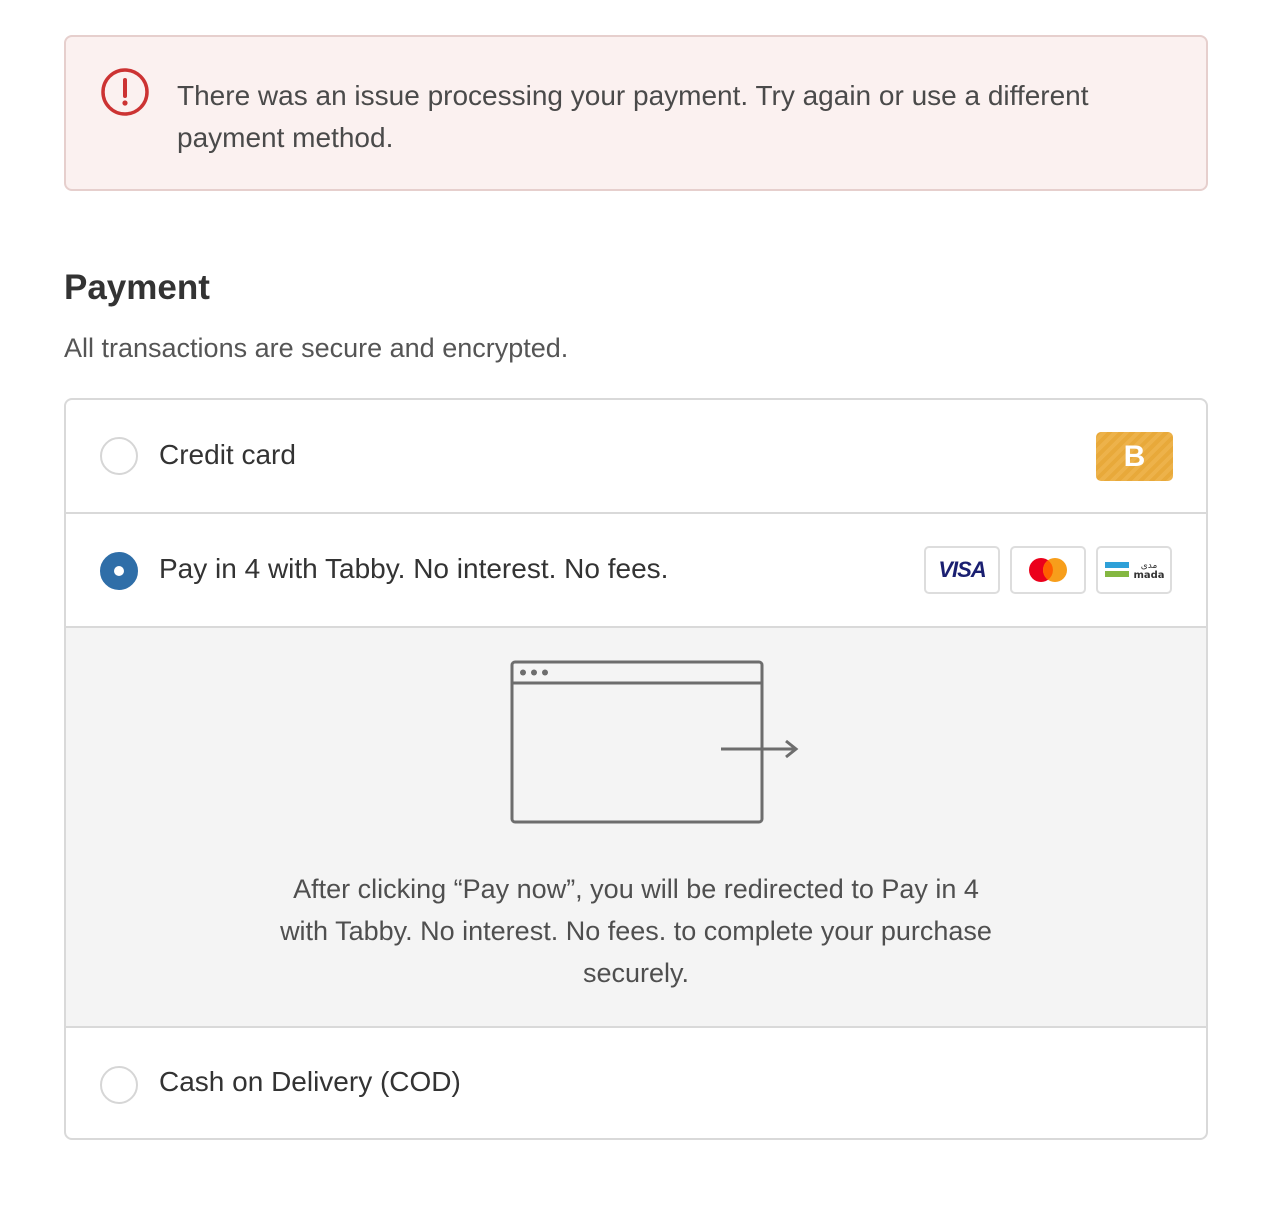  I want to click on visa-wordmark: VISA, so click(962, 569).